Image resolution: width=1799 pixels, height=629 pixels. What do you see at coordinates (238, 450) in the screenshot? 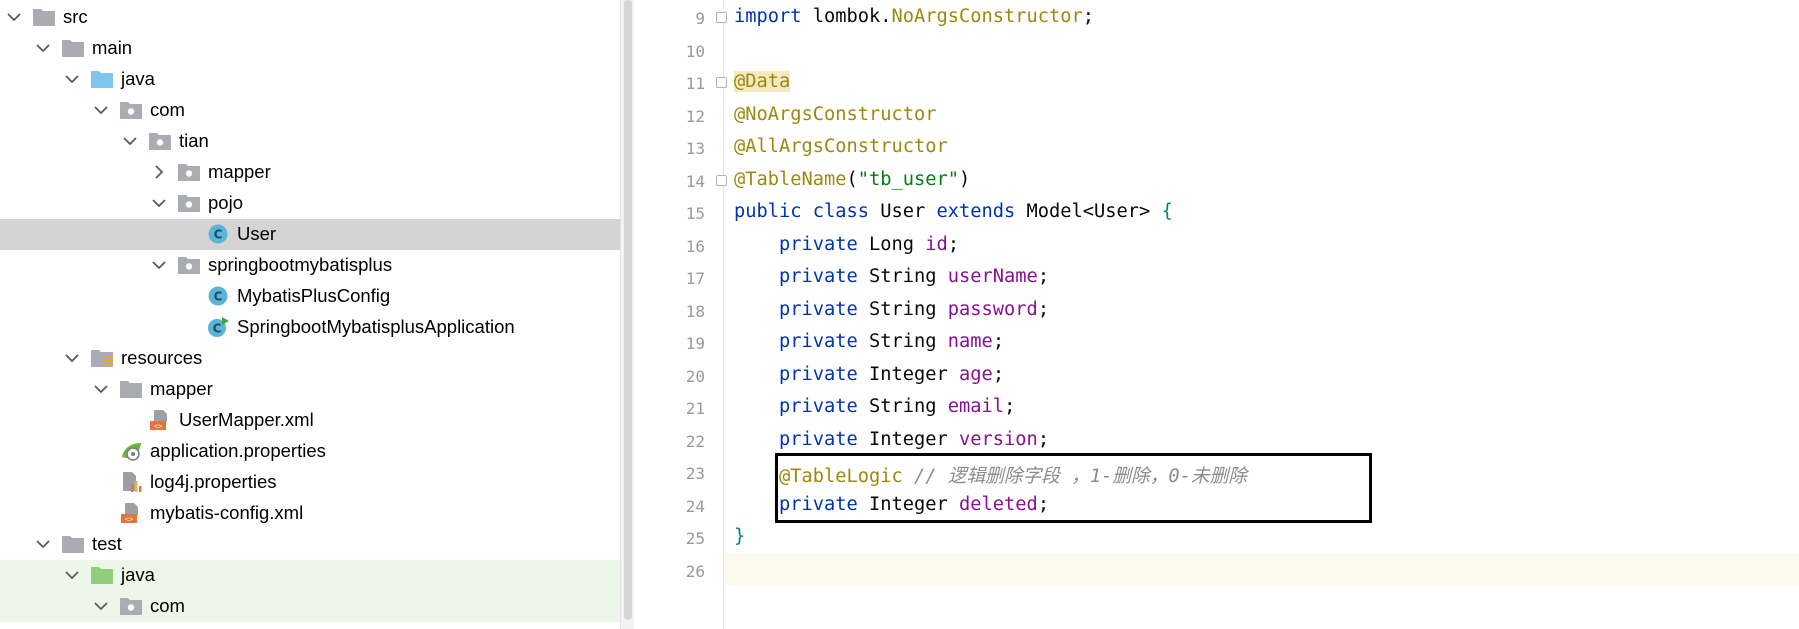
I see `tree-node-label: application.properties` at bounding box center [238, 450].